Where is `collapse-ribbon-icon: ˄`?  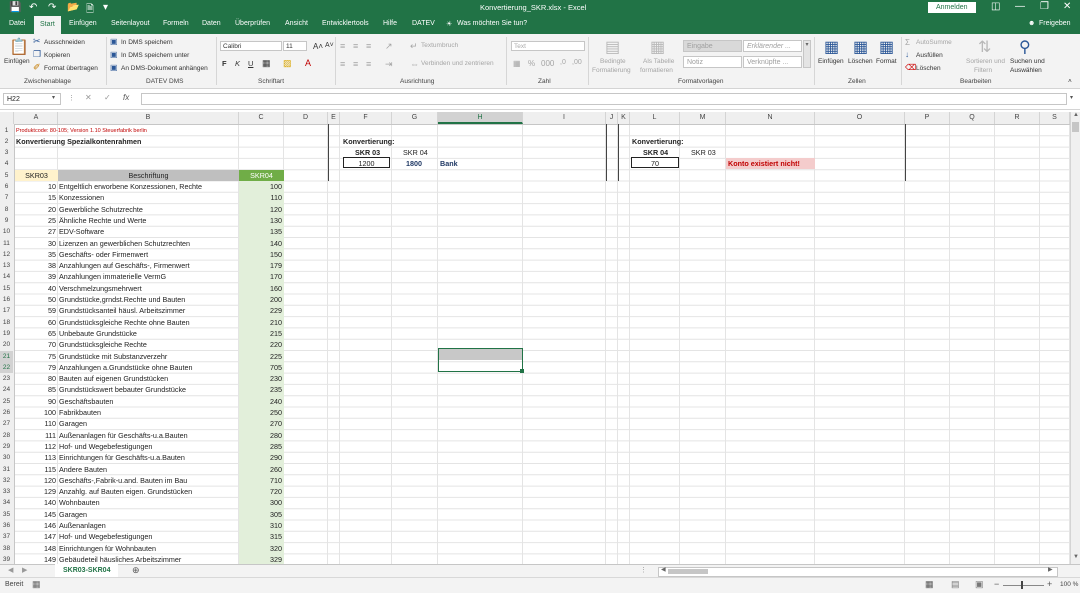 collapse-ribbon-icon: ˄ is located at coordinates (1070, 81).